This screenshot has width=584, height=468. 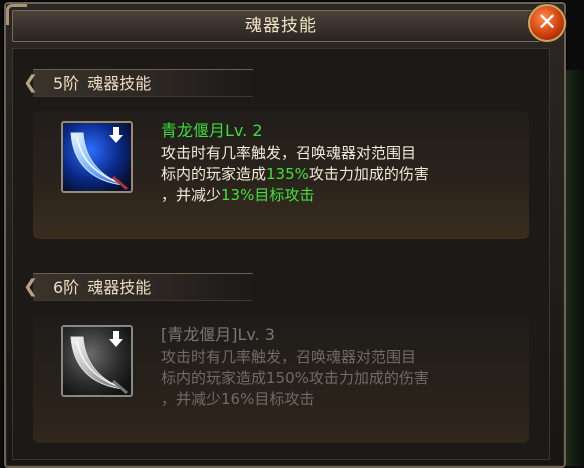 I want to click on desc-line: ，并减少13%目标攻击, so click(x=341, y=195).